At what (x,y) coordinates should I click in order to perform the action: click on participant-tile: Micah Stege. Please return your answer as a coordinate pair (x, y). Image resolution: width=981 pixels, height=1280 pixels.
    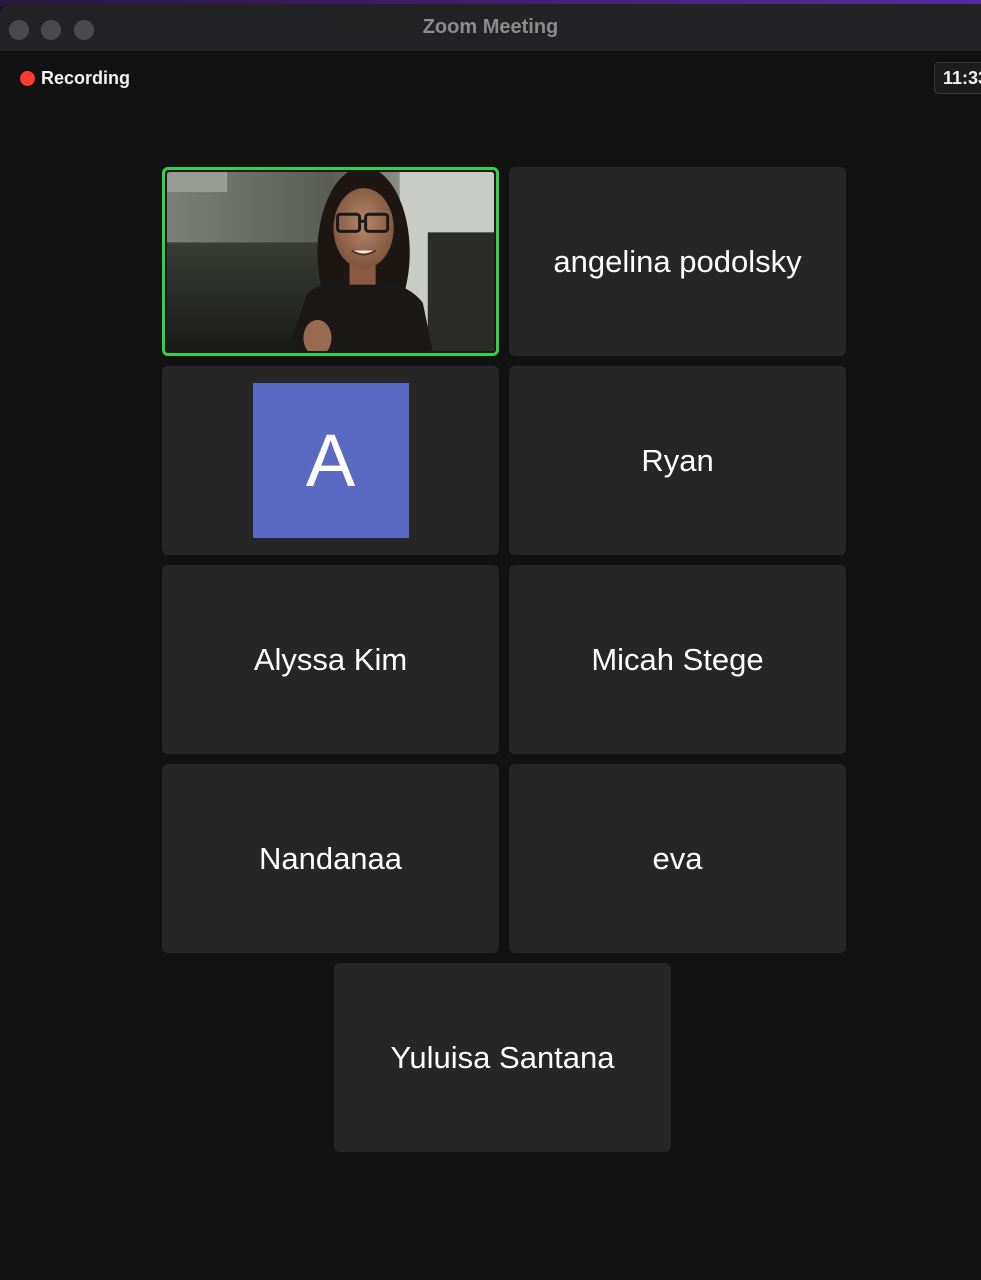
    Looking at the image, I should click on (677, 659).